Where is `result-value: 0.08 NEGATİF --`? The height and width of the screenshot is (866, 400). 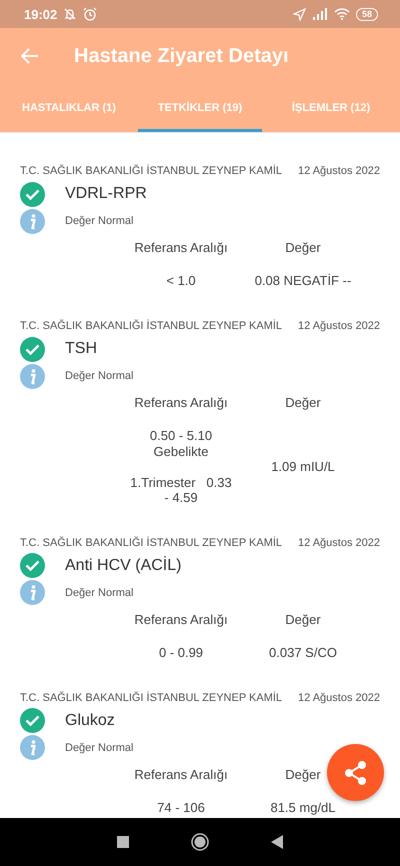
result-value: 0.08 NEGATİF -- is located at coordinates (303, 281).